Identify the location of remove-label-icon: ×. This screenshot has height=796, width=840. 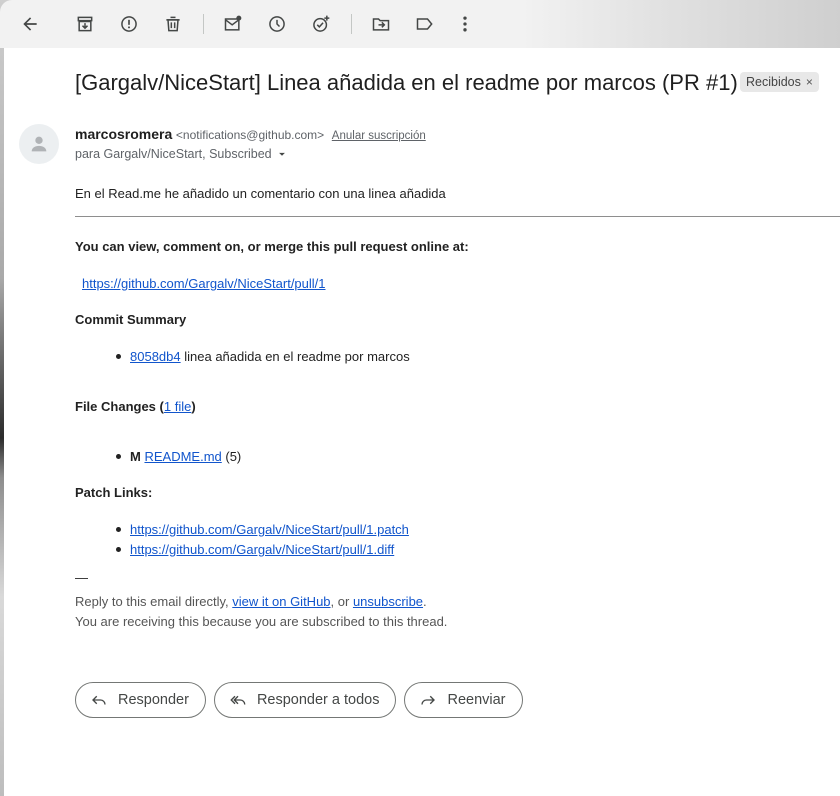
(809, 82).